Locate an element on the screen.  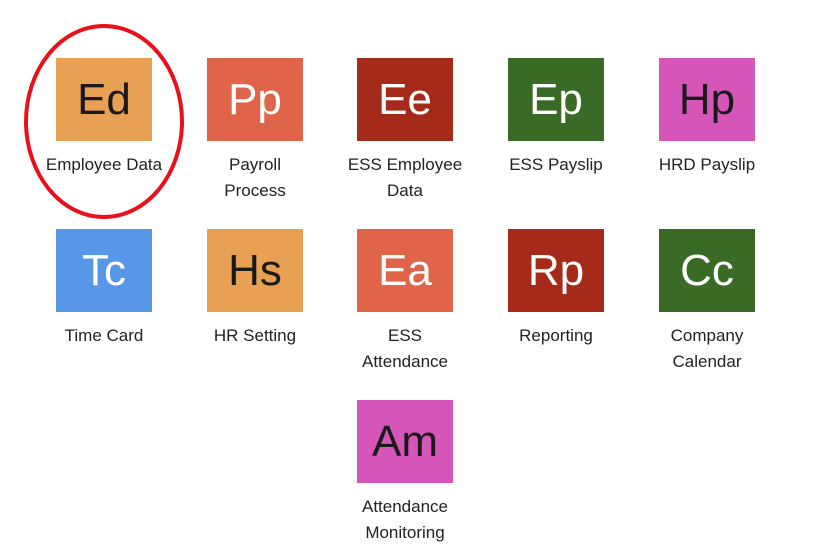
app-label: Payroll Process is located at coordinates (255, 178).